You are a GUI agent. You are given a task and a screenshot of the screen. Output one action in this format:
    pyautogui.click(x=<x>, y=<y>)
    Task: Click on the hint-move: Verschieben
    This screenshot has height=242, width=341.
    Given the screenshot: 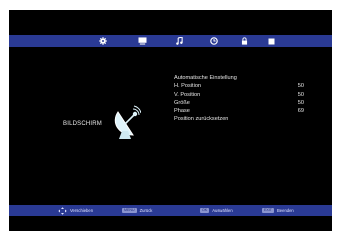 What is the action you would take?
    pyautogui.click(x=75, y=210)
    